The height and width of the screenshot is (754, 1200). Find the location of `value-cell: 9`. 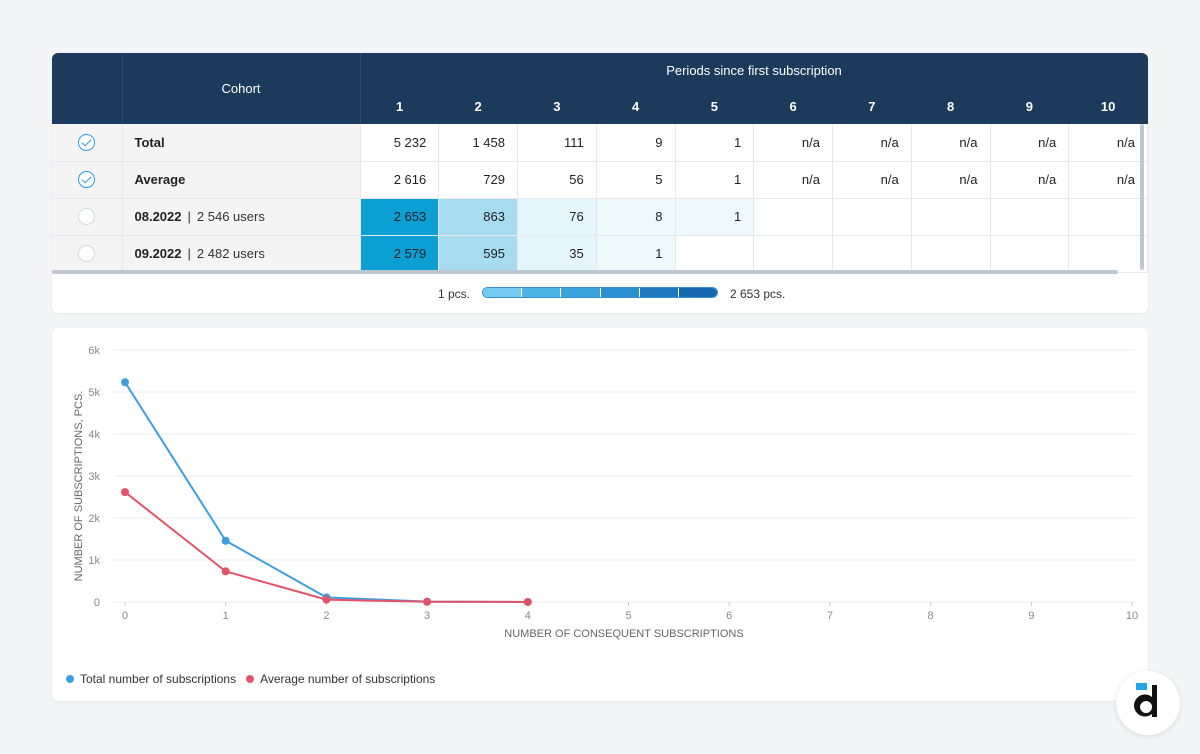

value-cell: 9 is located at coordinates (636, 143).